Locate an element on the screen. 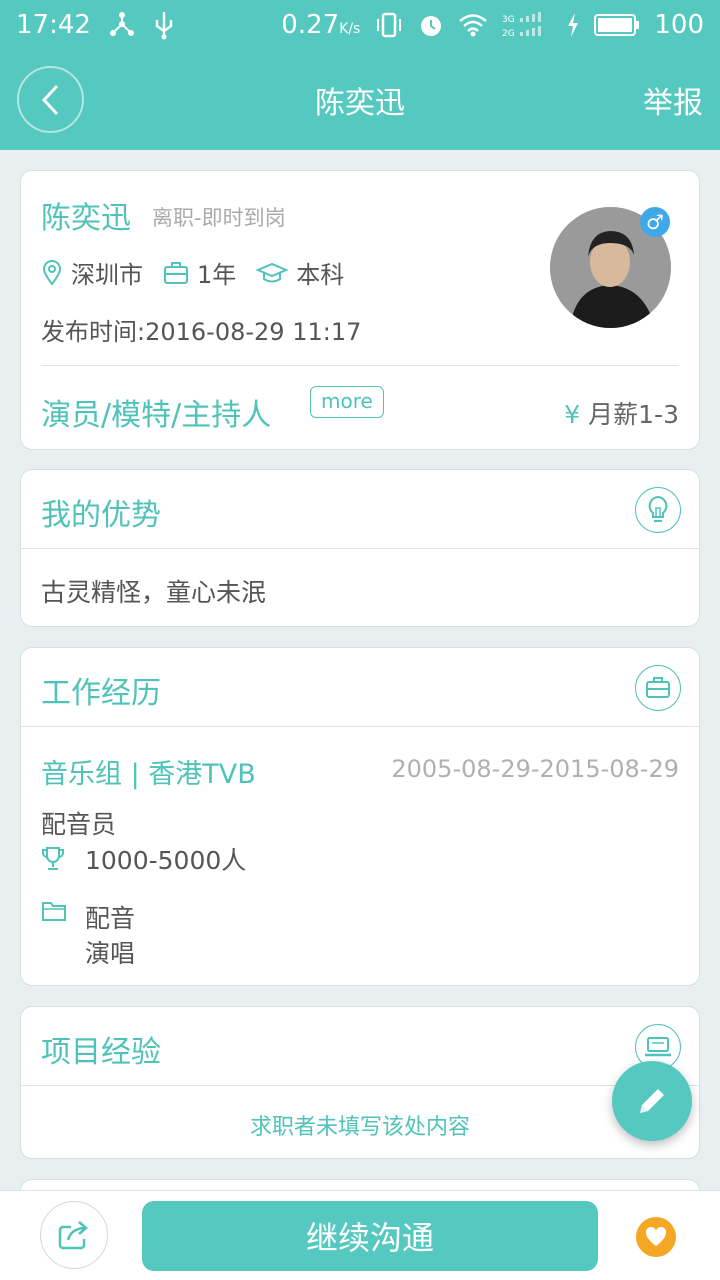 The width and height of the screenshot is (720, 1280). publish-time: 发布时间:2016-08-29 11:17 is located at coordinates (201, 332).